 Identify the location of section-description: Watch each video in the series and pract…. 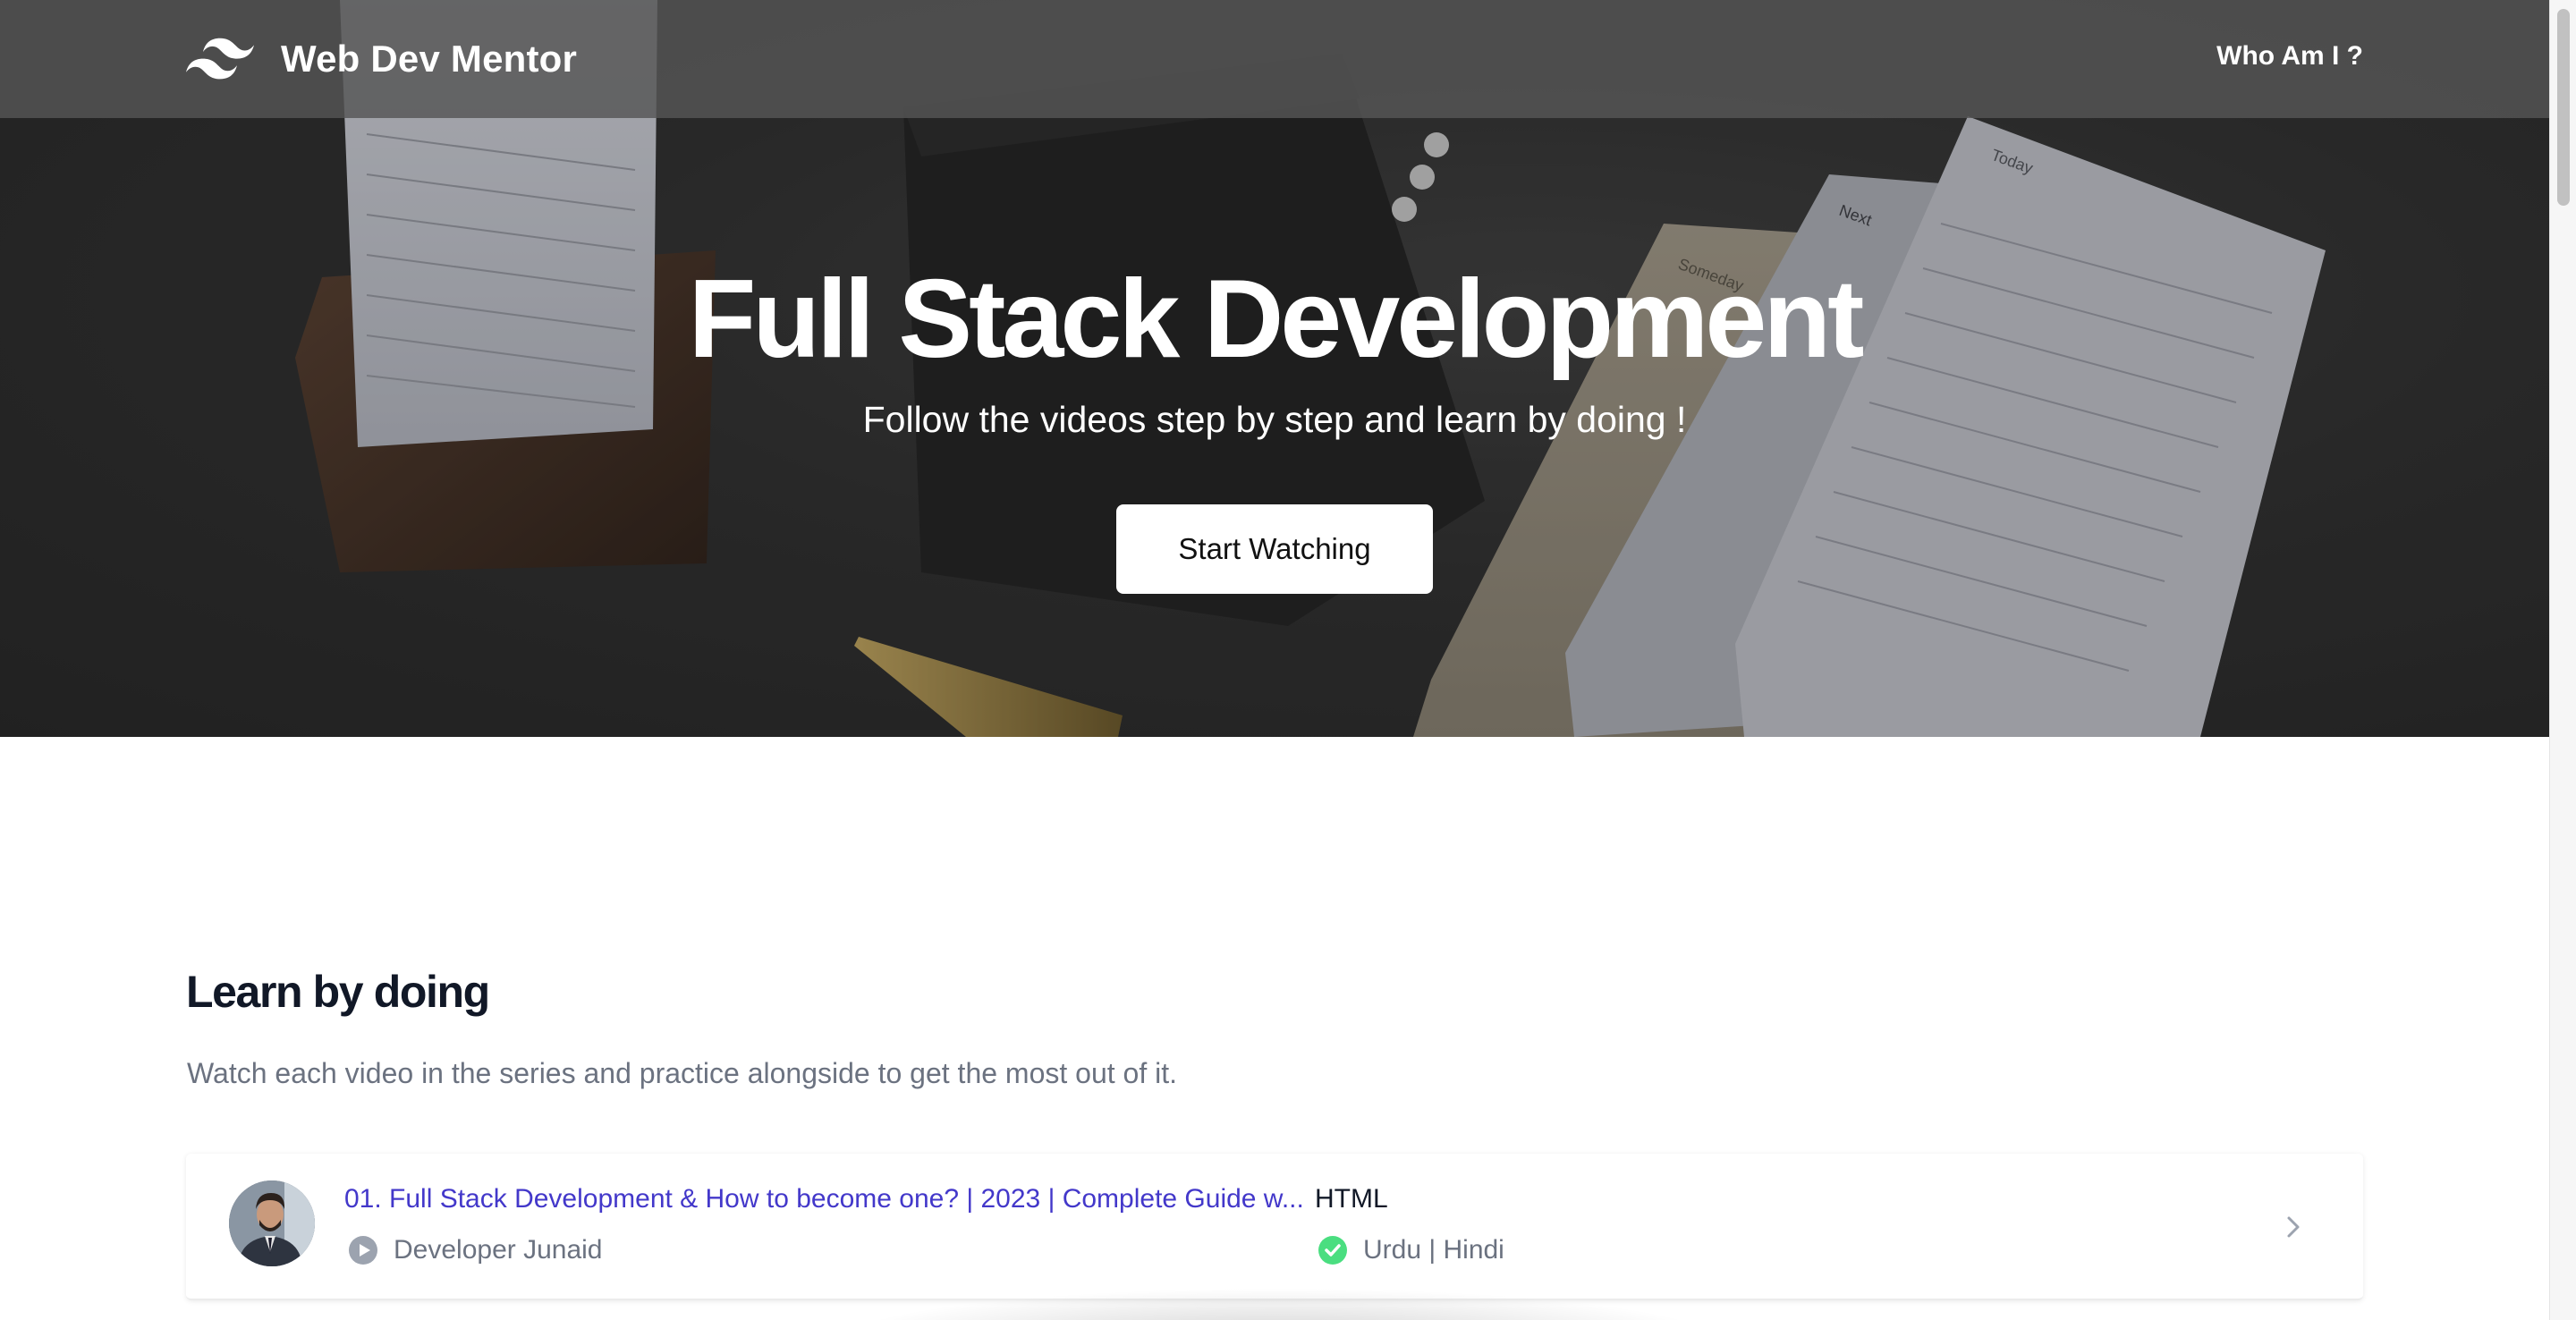
(682, 1073).